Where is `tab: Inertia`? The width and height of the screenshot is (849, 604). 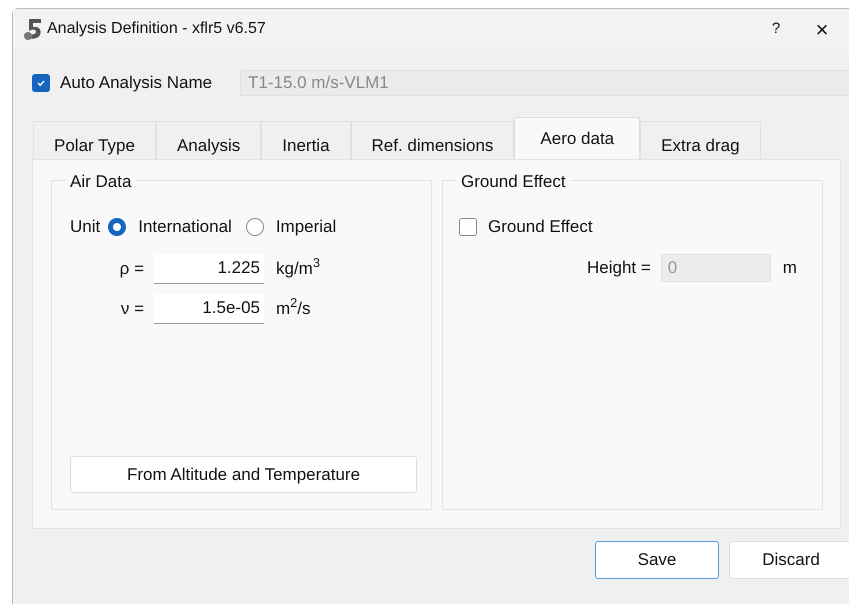
tab: Inertia is located at coordinates (306, 140).